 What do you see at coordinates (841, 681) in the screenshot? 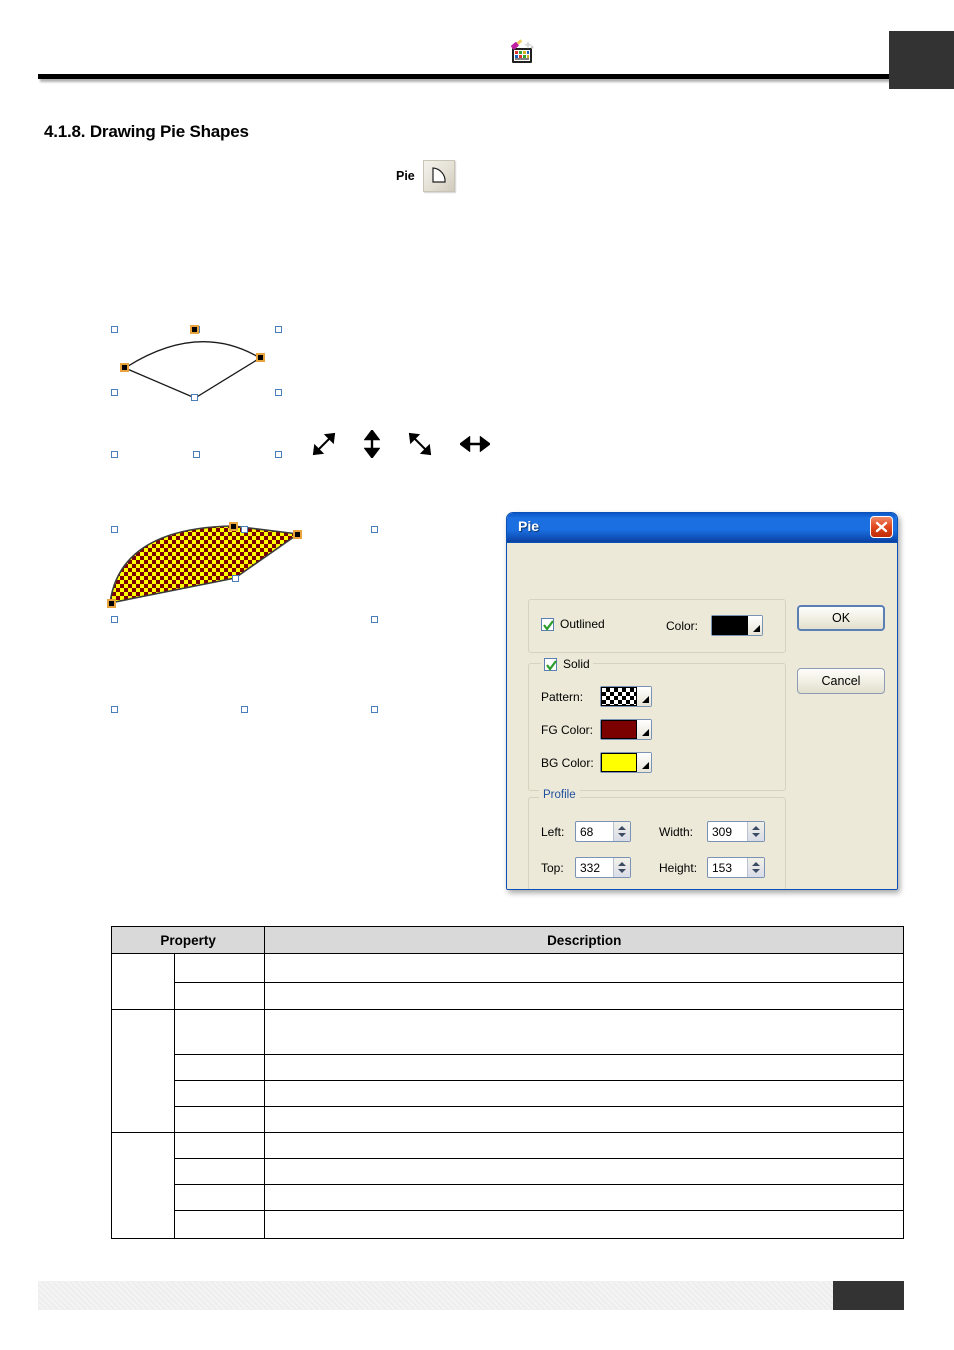
I see `cancel-button: Cancel` at bounding box center [841, 681].